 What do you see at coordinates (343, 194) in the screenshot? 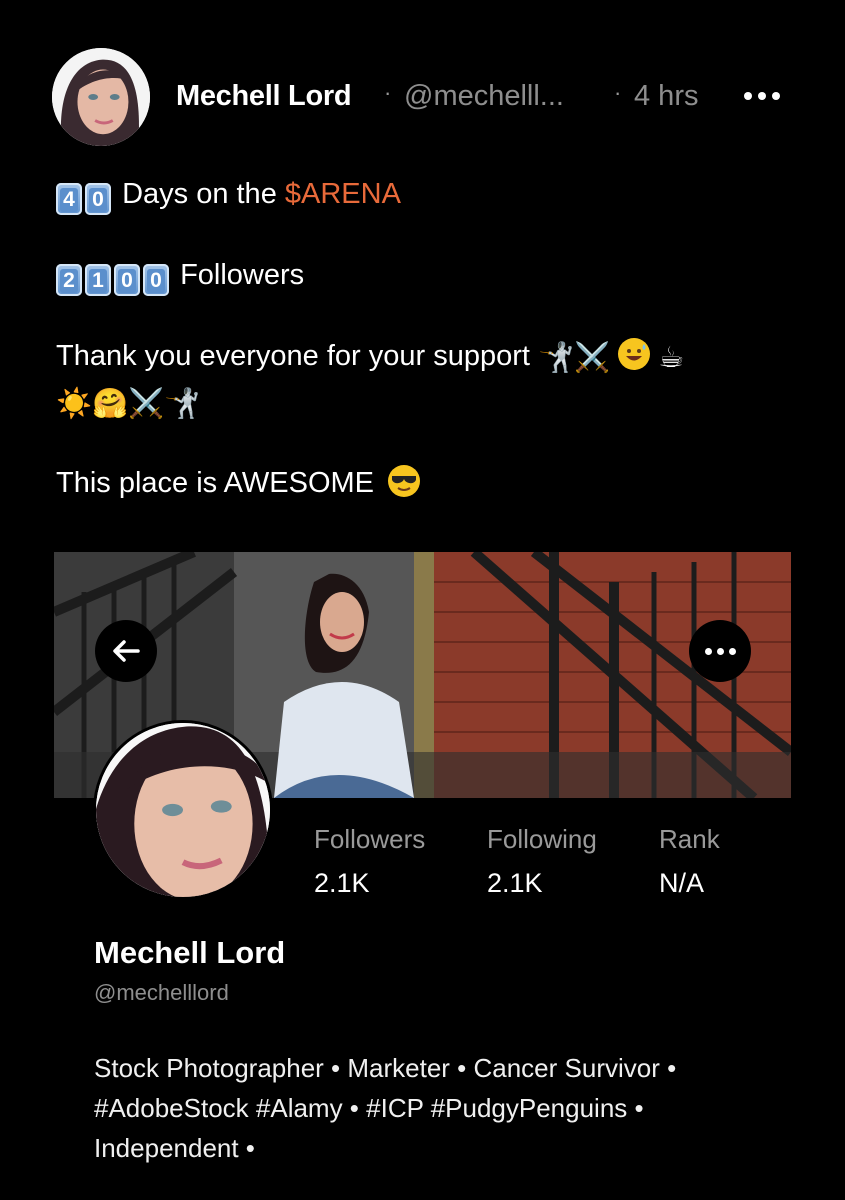
I see `arena-ticker-link: $ARENA` at bounding box center [343, 194].